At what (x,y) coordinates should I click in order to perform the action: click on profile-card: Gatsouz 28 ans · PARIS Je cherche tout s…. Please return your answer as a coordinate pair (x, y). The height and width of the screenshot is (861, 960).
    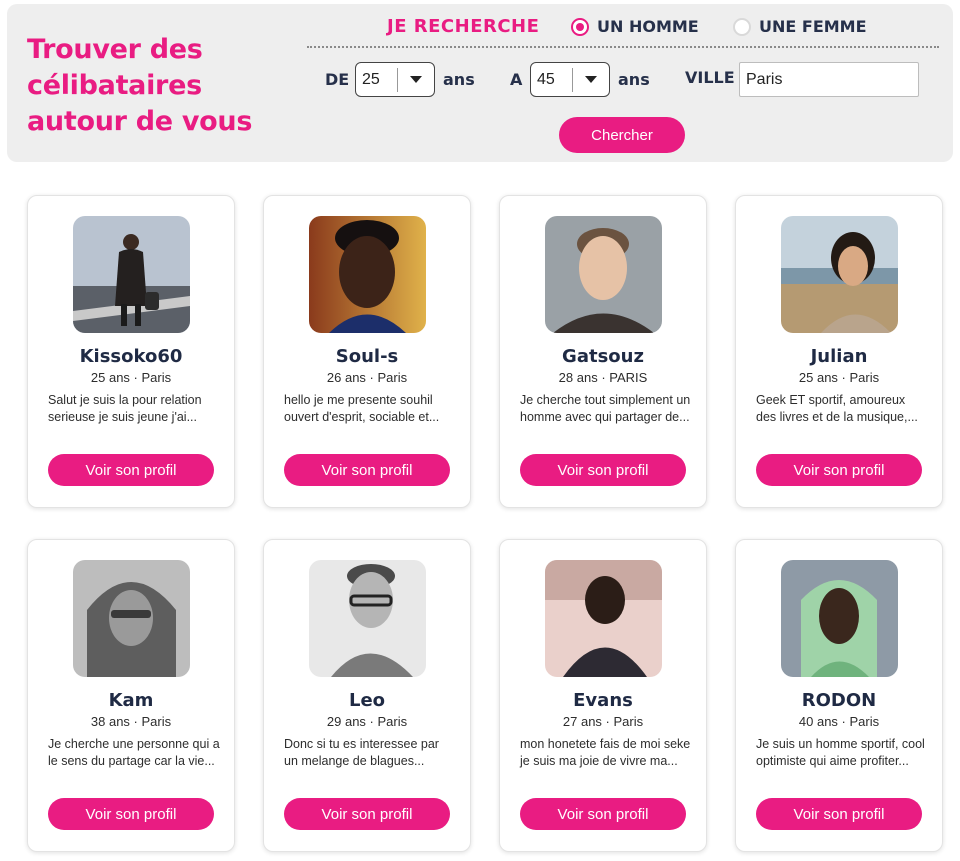
    Looking at the image, I should click on (603, 351).